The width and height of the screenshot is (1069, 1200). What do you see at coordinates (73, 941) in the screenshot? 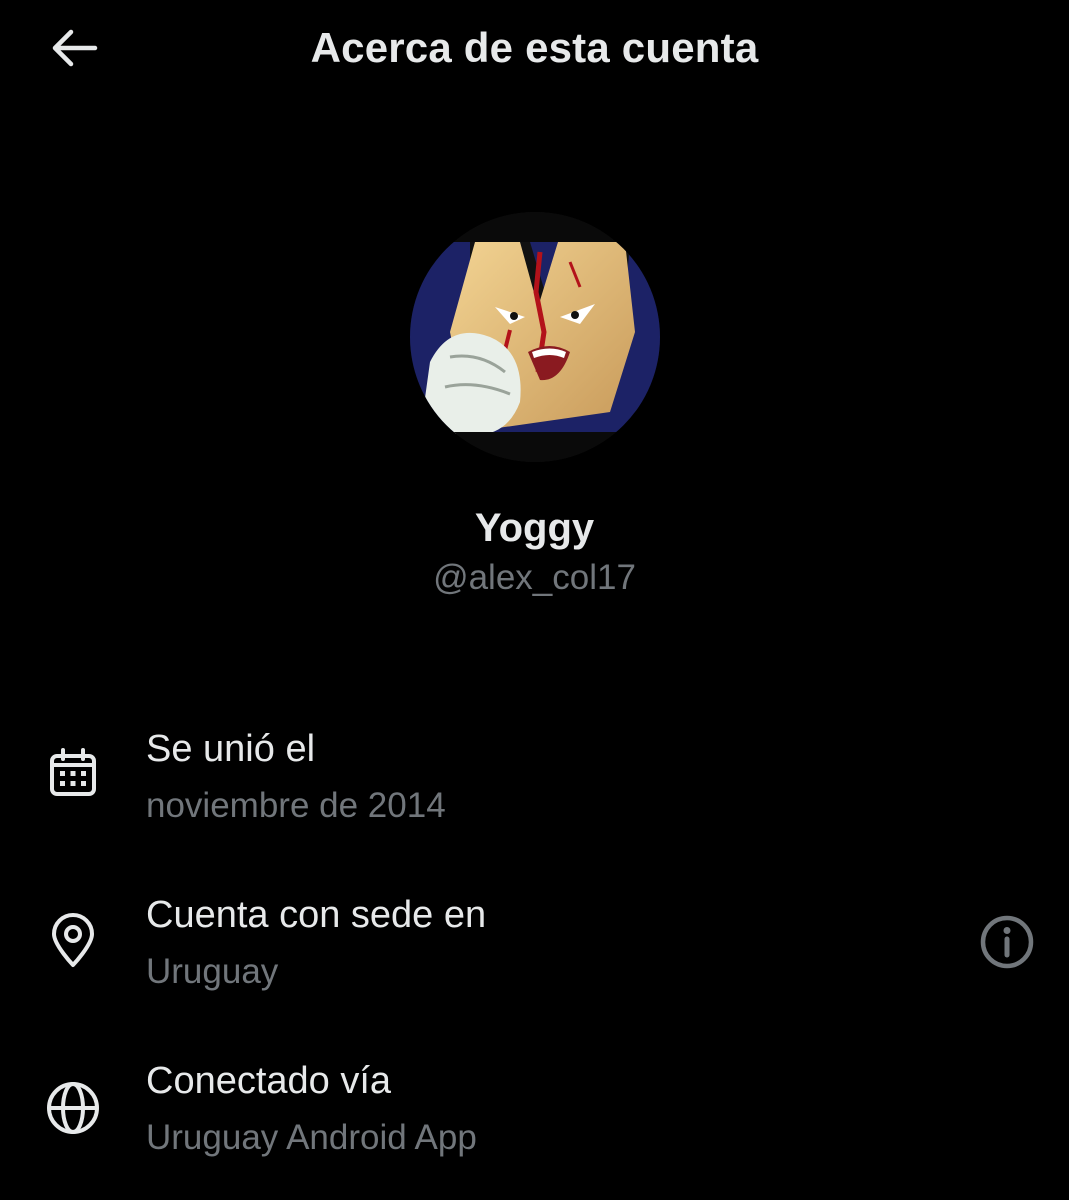
I see `location-pin-icon` at bounding box center [73, 941].